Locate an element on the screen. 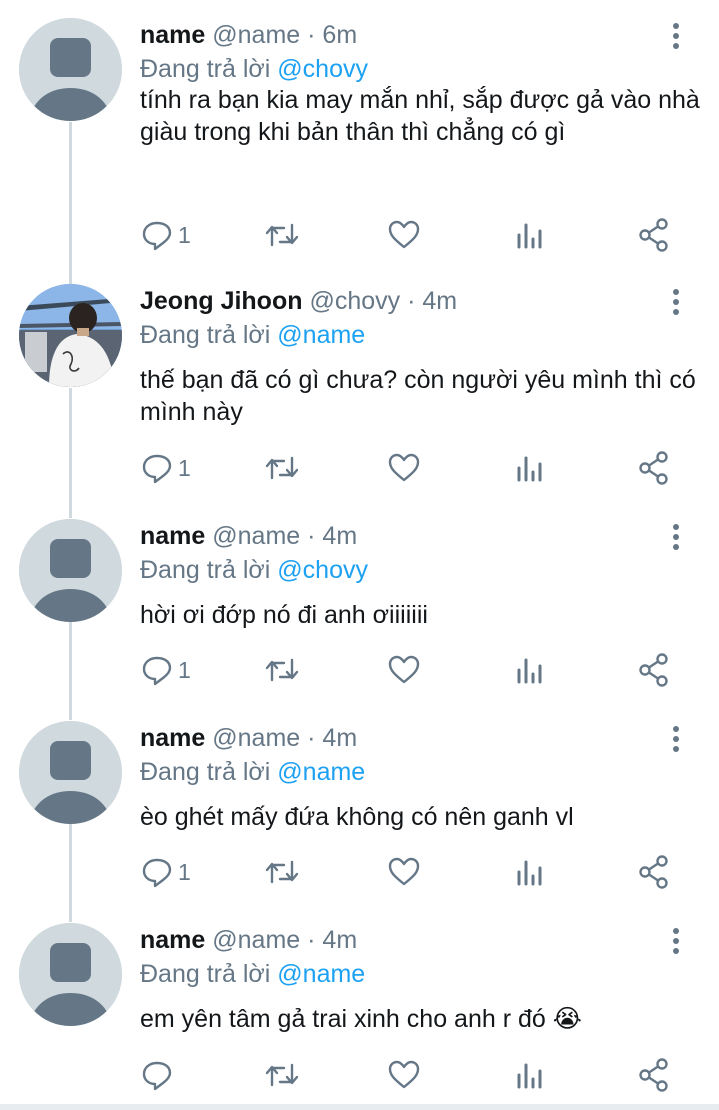  display-name: Jeong Jihoon is located at coordinates (221, 301).